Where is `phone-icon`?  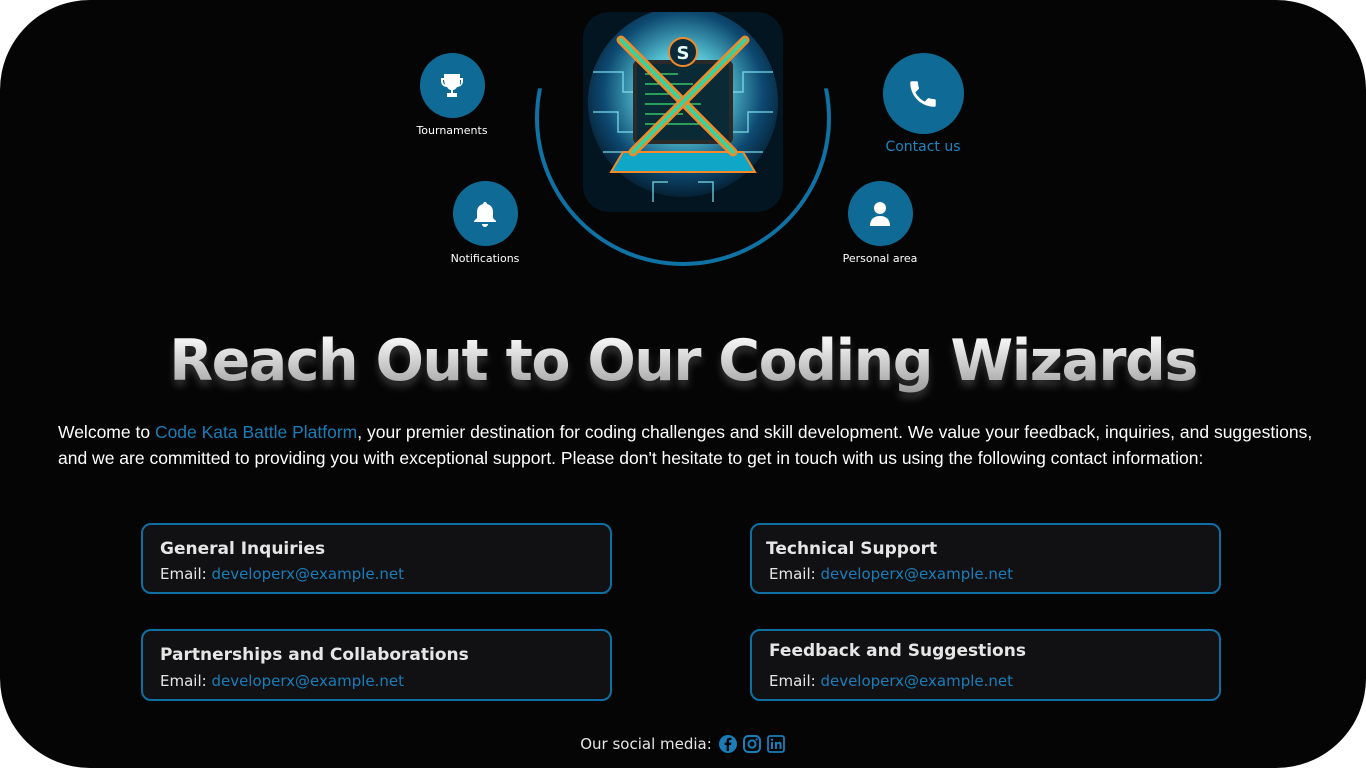
phone-icon is located at coordinates (923, 93).